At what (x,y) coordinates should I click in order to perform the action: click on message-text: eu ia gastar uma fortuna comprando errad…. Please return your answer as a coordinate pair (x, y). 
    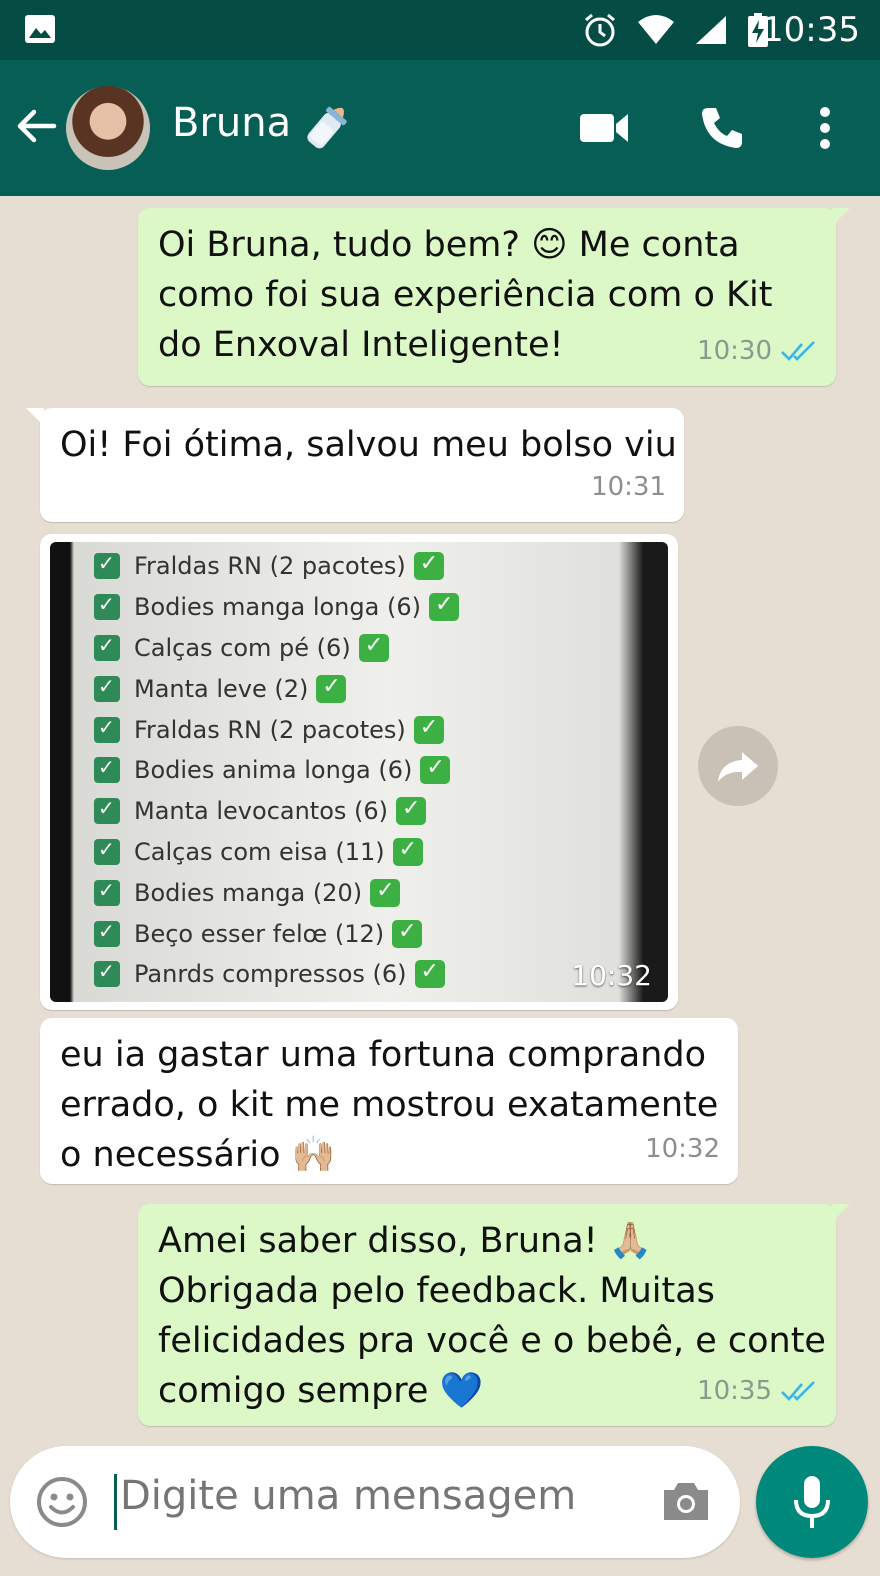
    Looking at the image, I should click on (389, 1105).